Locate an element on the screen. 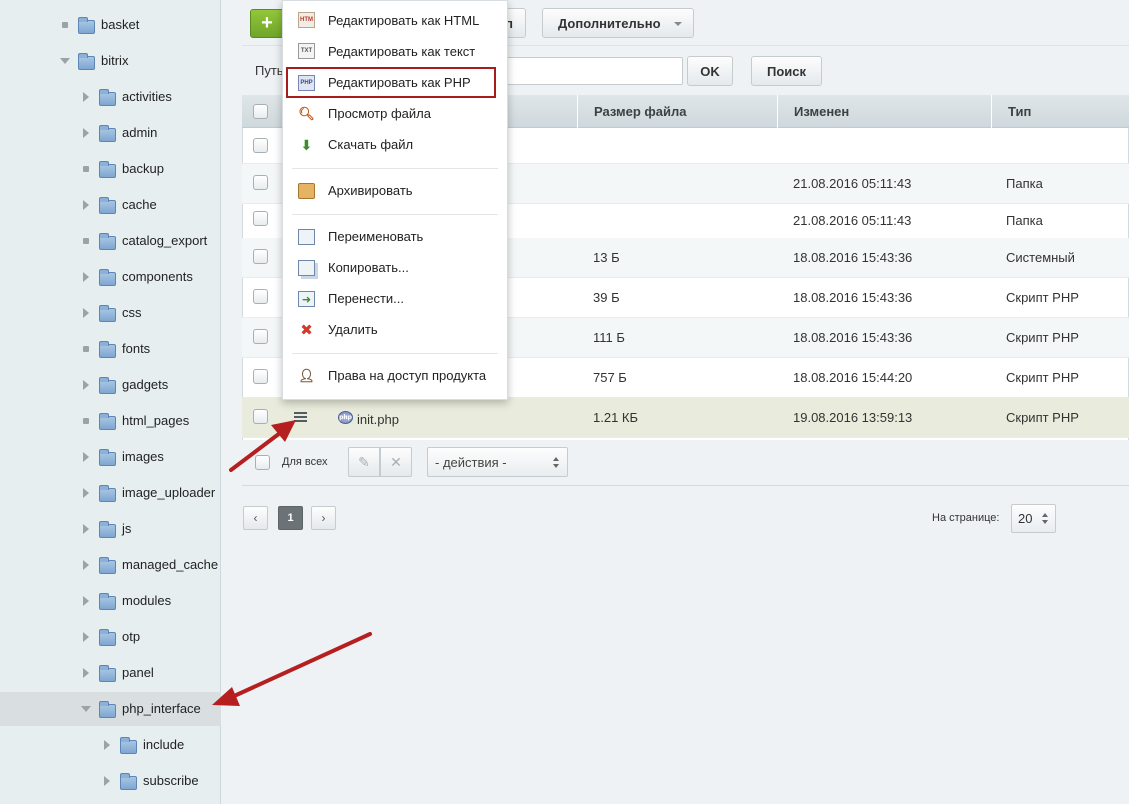 This screenshot has height=804, width=1129. actions-select: - действия - is located at coordinates (497, 462).